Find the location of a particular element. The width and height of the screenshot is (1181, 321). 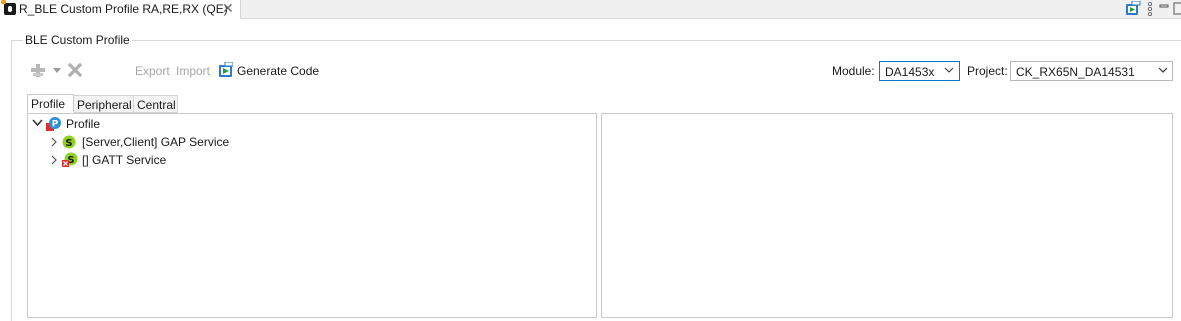

module-value: DA1453x is located at coordinates (910, 72).